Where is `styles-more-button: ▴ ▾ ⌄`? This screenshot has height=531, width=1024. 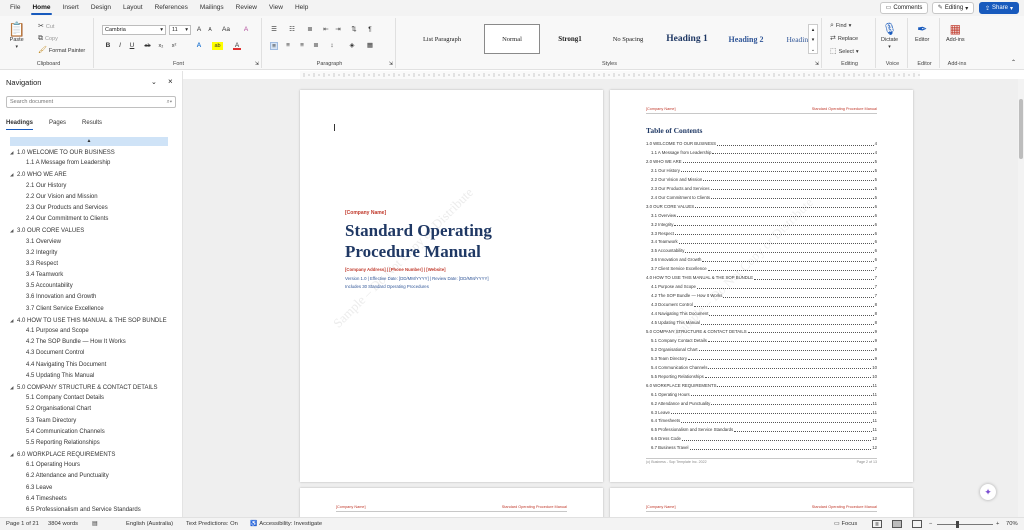
styles-more-button: ▴ ▾ ⌄ is located at coordinates (813, 39).